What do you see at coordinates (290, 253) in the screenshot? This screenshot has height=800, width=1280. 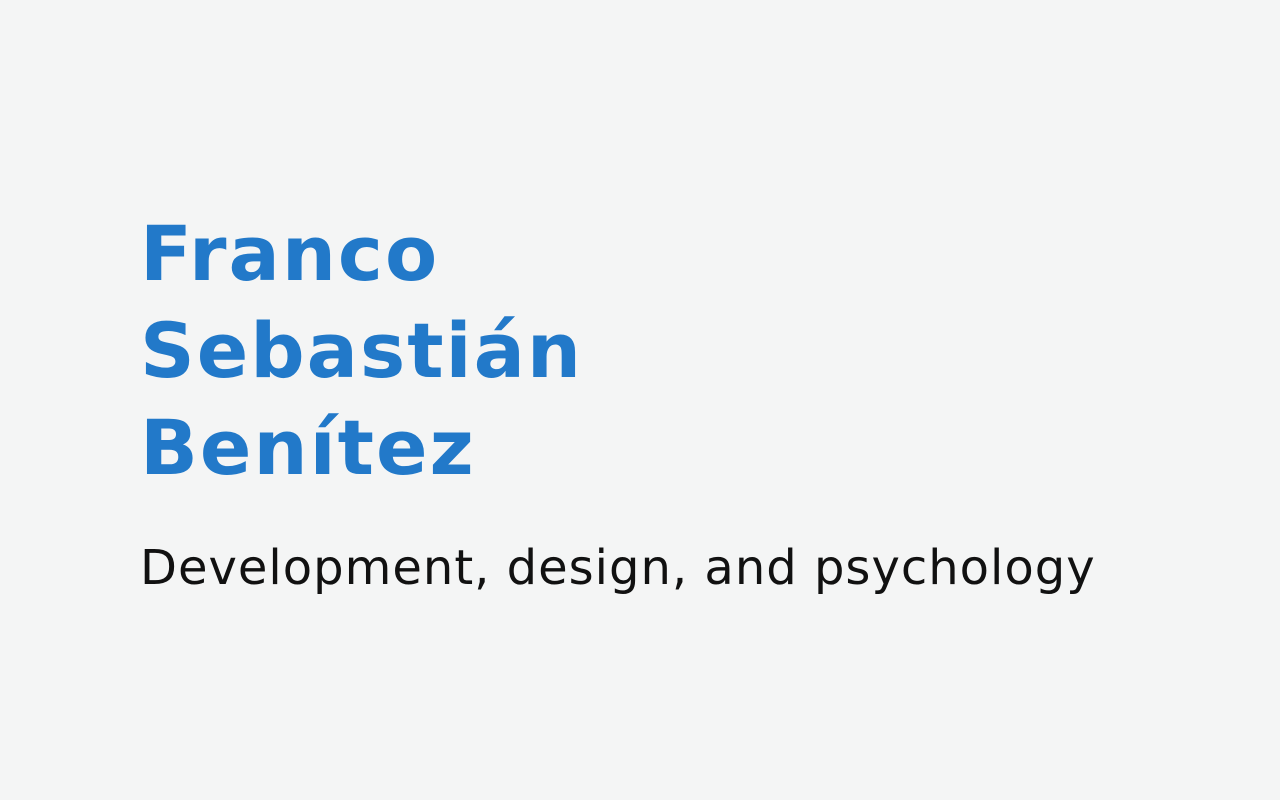 I see `name-first: Franco` at bounding box center [290, 253].